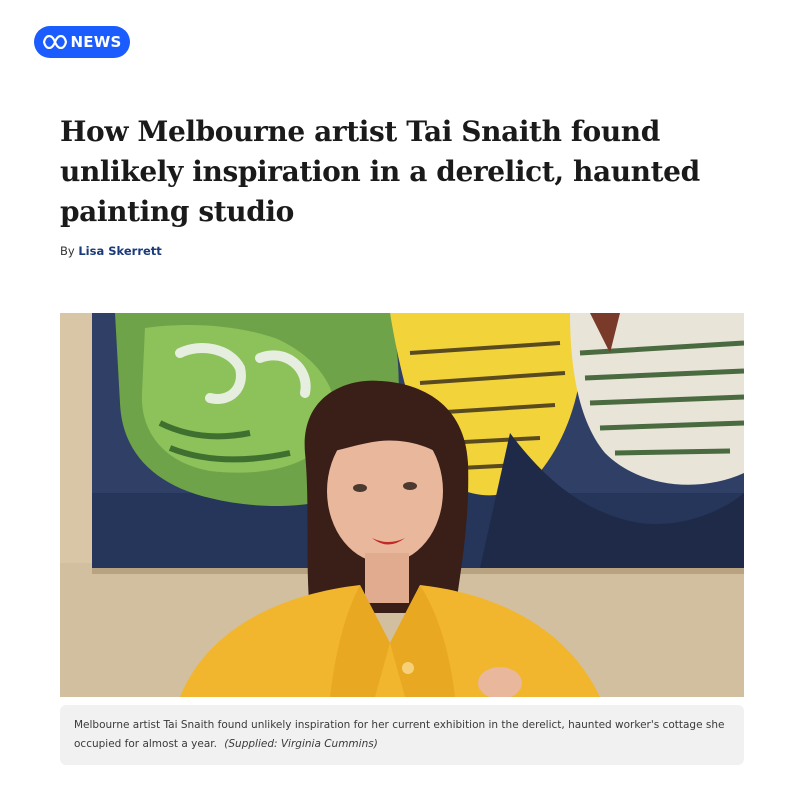 This screenshot has height=800, width=800. What do you see at coordinates (119, 251) in the screenshot?
I see `author-link: Lisa Skerrett` at bounding box center [119, 251].